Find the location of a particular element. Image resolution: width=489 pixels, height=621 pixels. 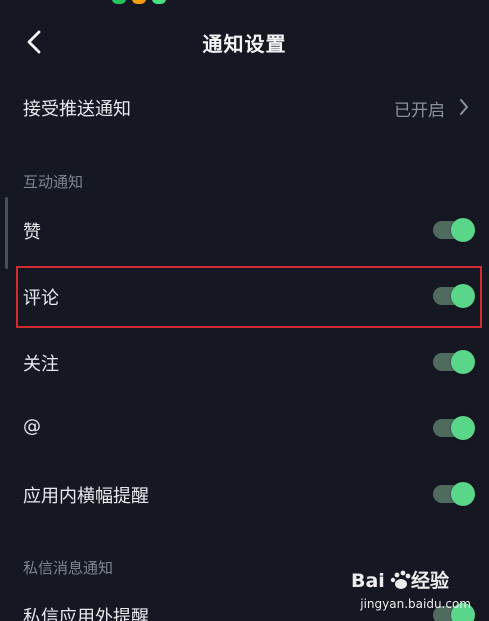

mention-toggle is located at coordinates (454, 428).